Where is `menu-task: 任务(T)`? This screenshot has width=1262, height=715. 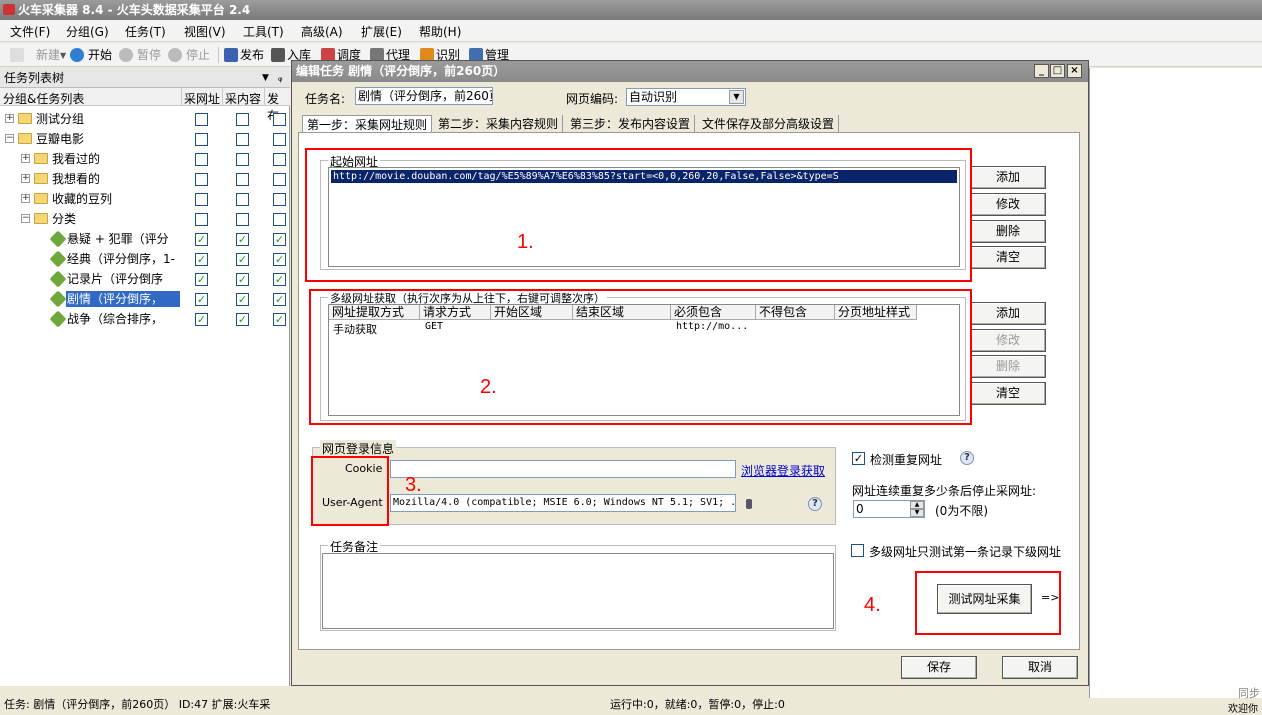
menu-task: 任务(T) is located at coordinates (145, 31).